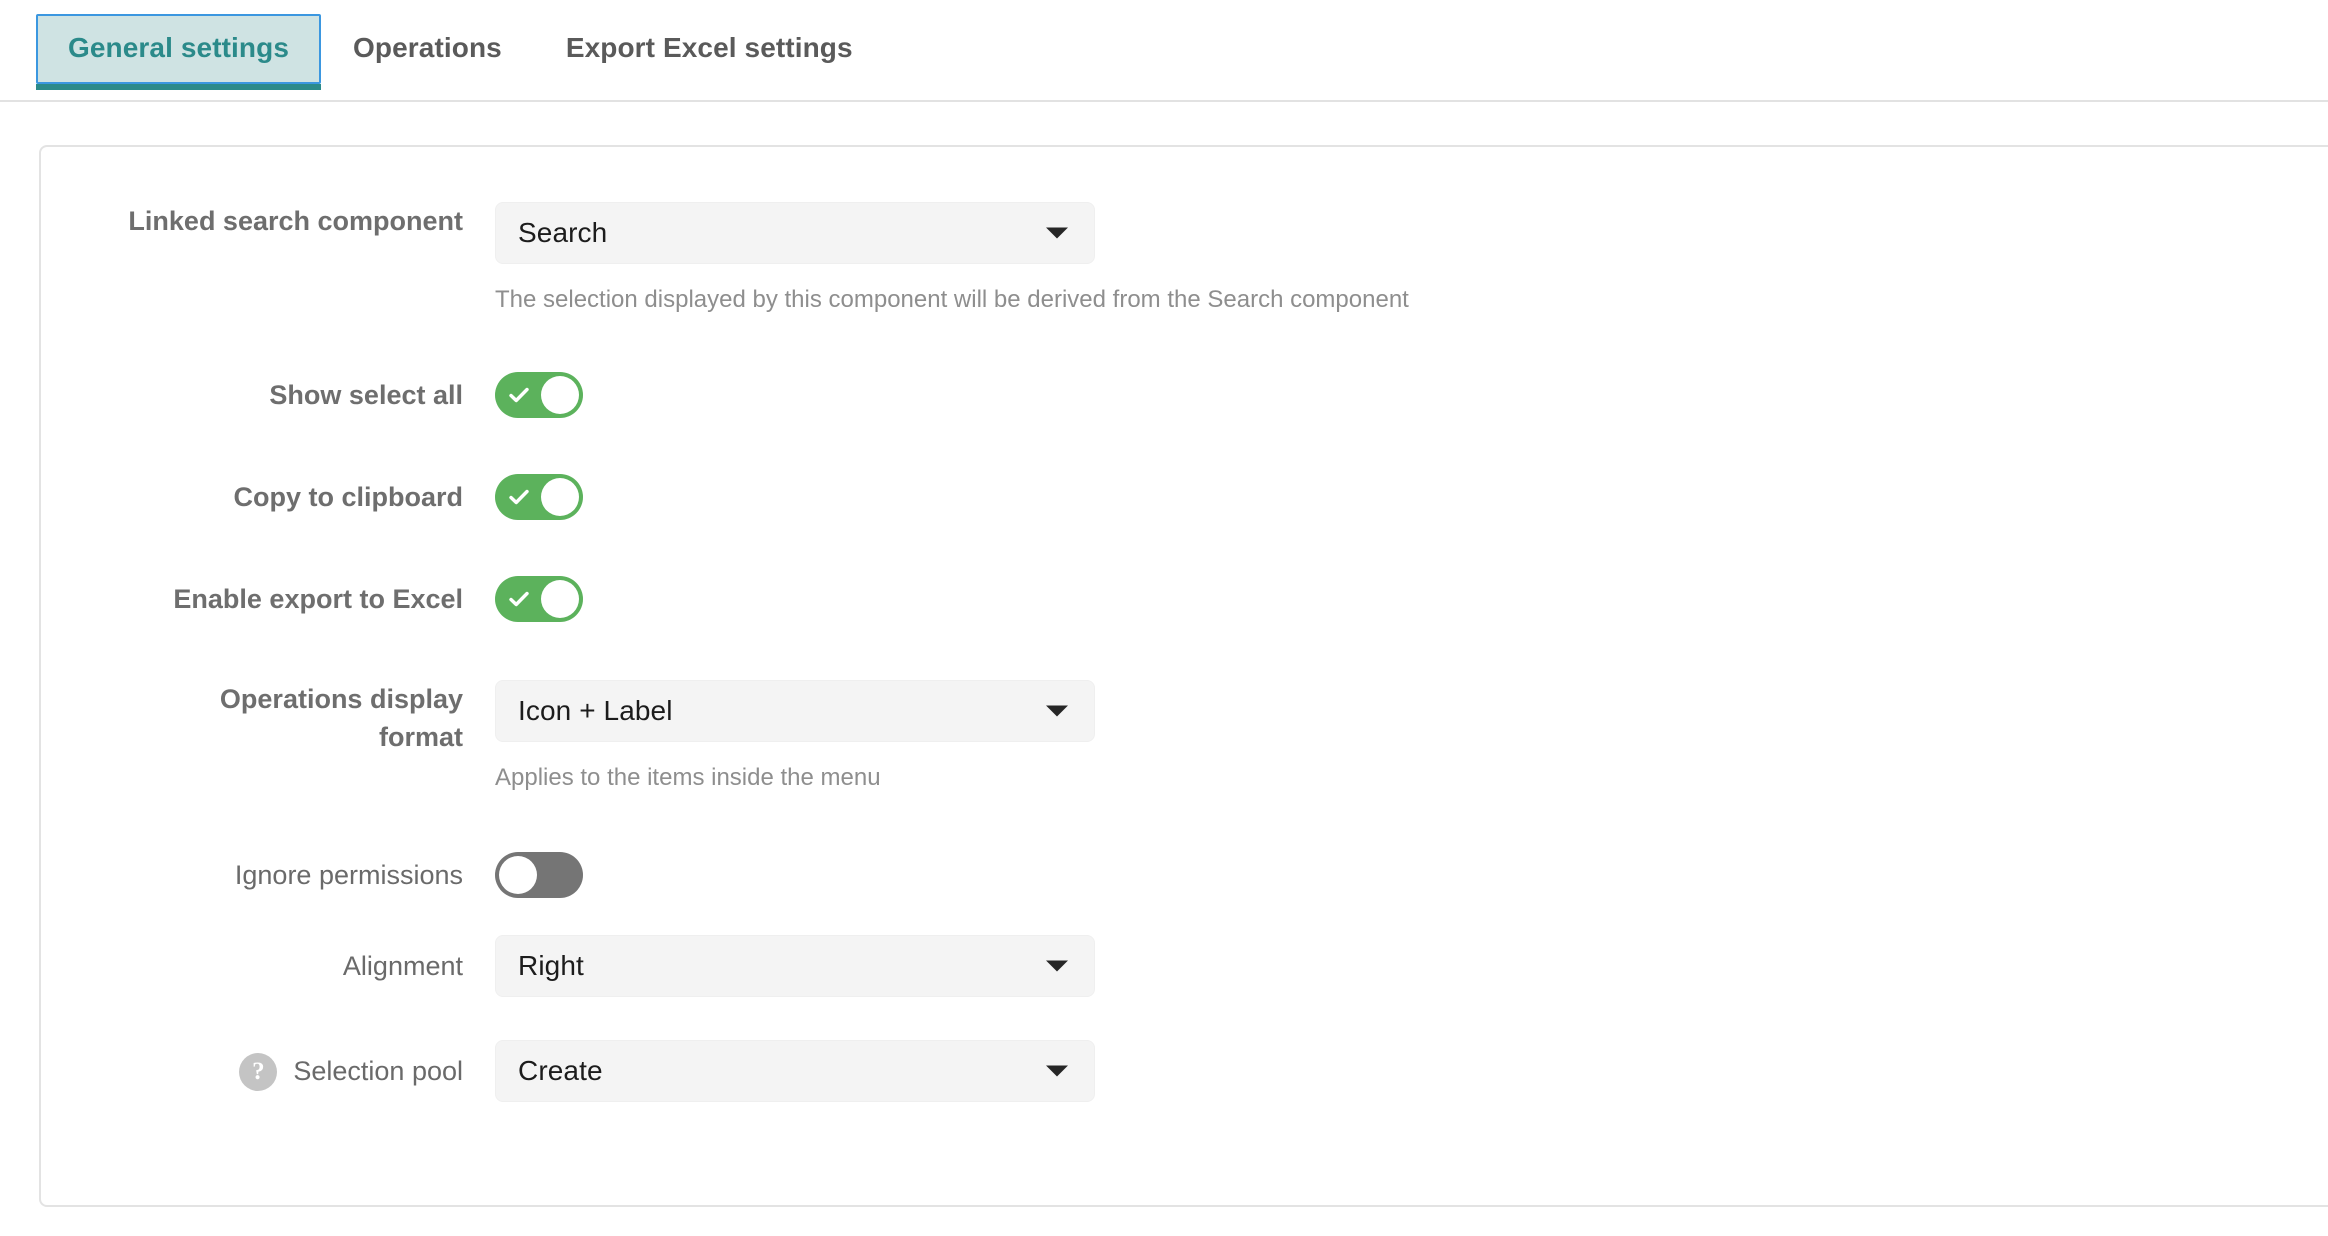  I want to click on field-label-enable-export-to-excel: Enable export to Excel, so click(318, 598).